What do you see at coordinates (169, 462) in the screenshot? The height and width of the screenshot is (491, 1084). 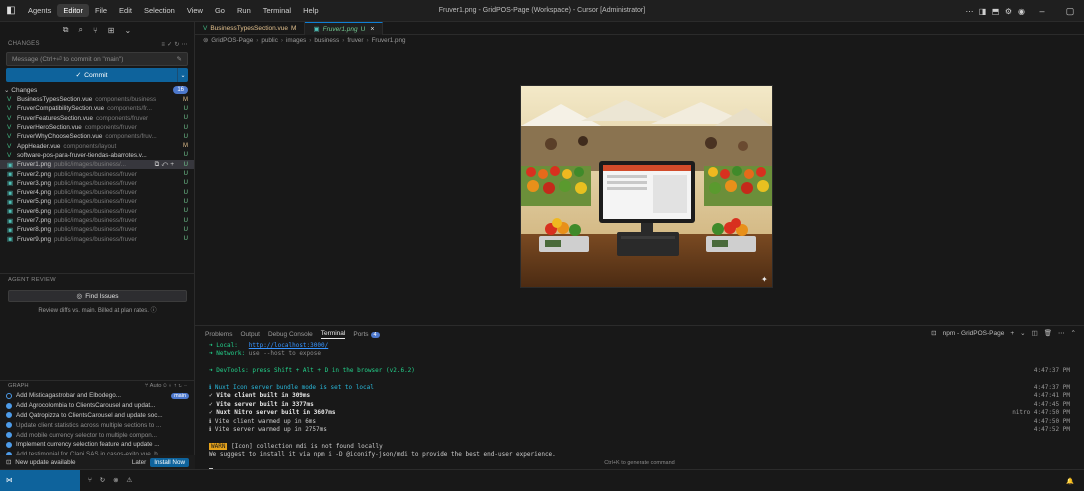 I see `install-now-button: Install Now` at bounding box center [169, 462].